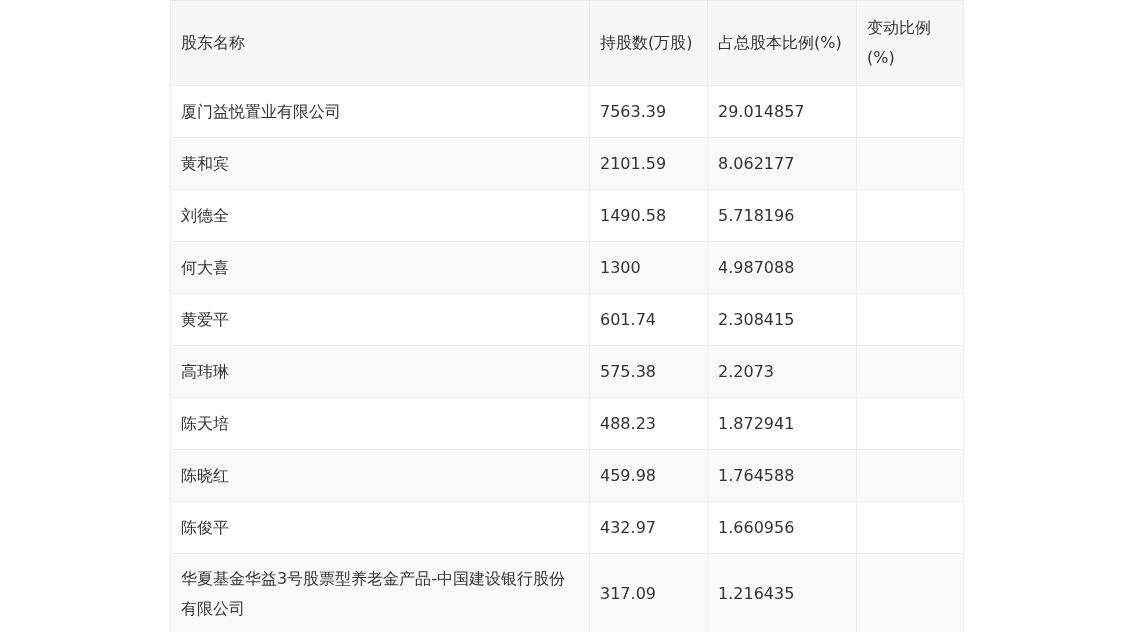 The image size is (1134, 632). Describe the element at coordinates (782, 319) in the screenshot. I see `table-cell: 2.308415` at that location.